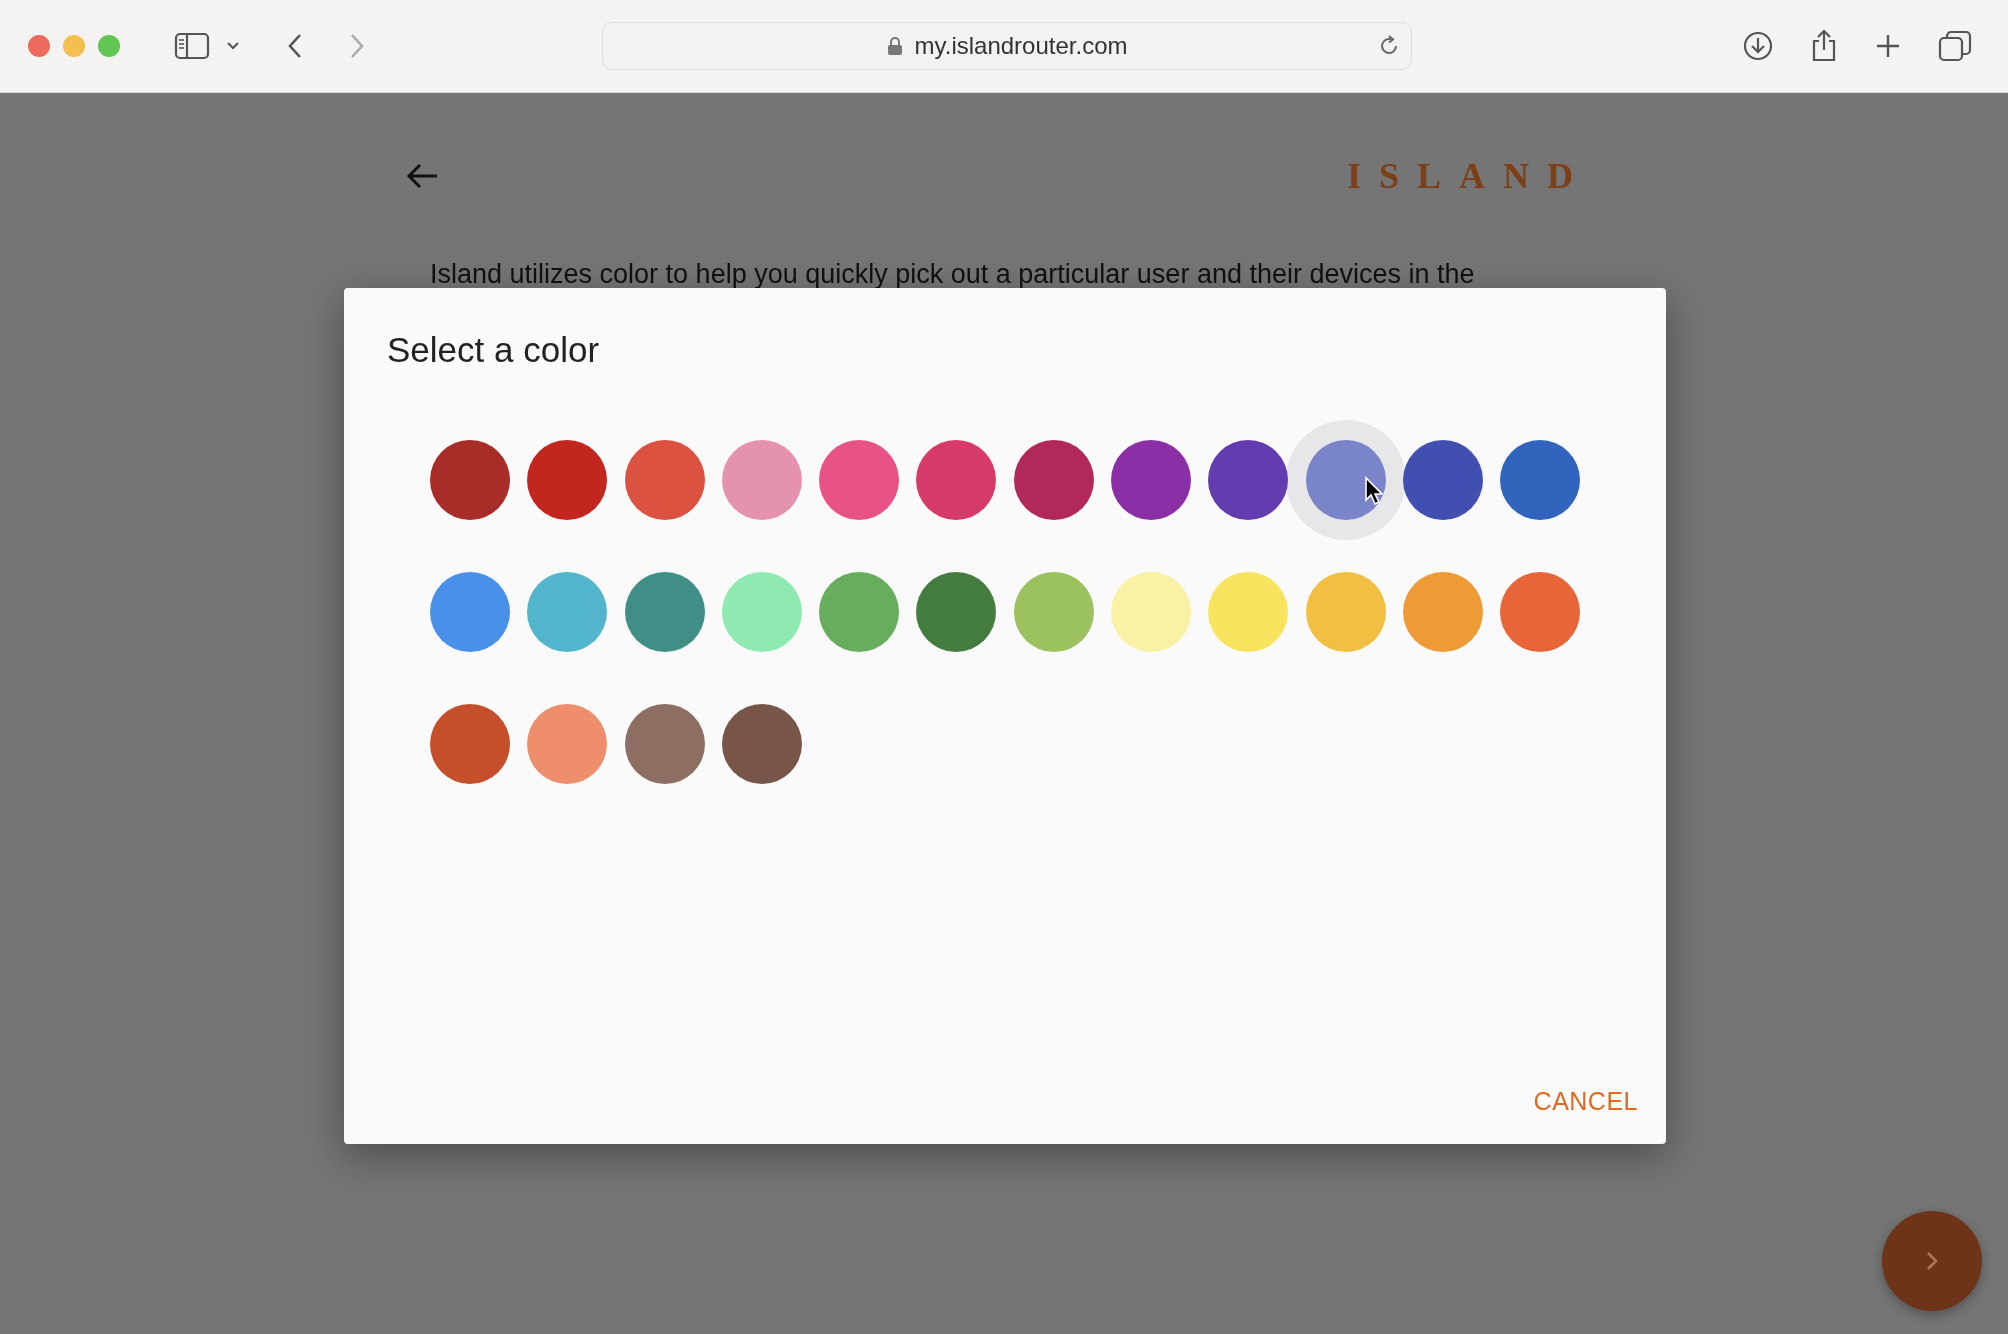 The height and width of the screenshot is (1334, 2008). What do you see at coordinates (894, 46) in the screenshot?
I see `lock-icon` at bounding box center [894, 46].